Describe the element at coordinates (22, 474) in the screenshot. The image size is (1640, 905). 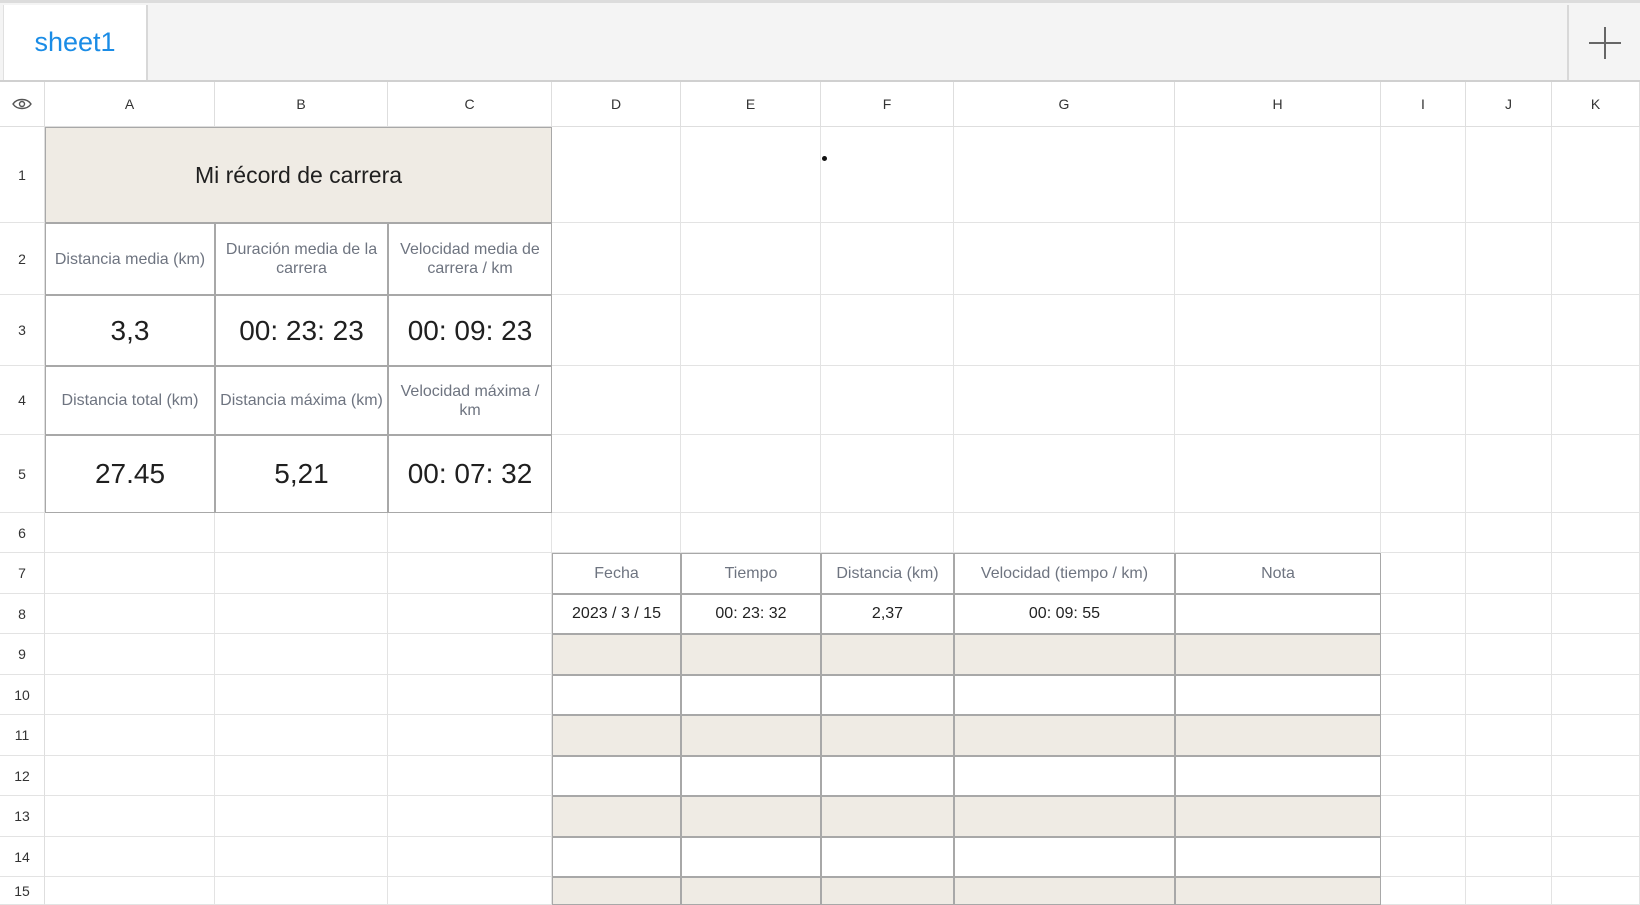
I see `row-header-5: 5` at that location.